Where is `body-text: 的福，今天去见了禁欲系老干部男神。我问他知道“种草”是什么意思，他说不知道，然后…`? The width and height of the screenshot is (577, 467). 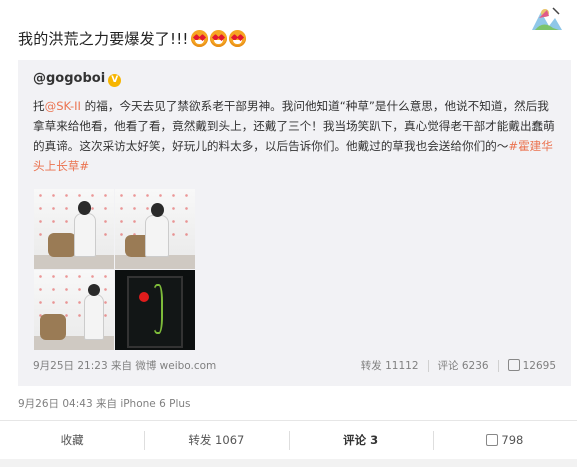 body-text: 的福，今天去见了禁欲系老干部男神。我问他知道“种草”是什么意思，他说不知道，然后… is located at coordinates (294, 126).